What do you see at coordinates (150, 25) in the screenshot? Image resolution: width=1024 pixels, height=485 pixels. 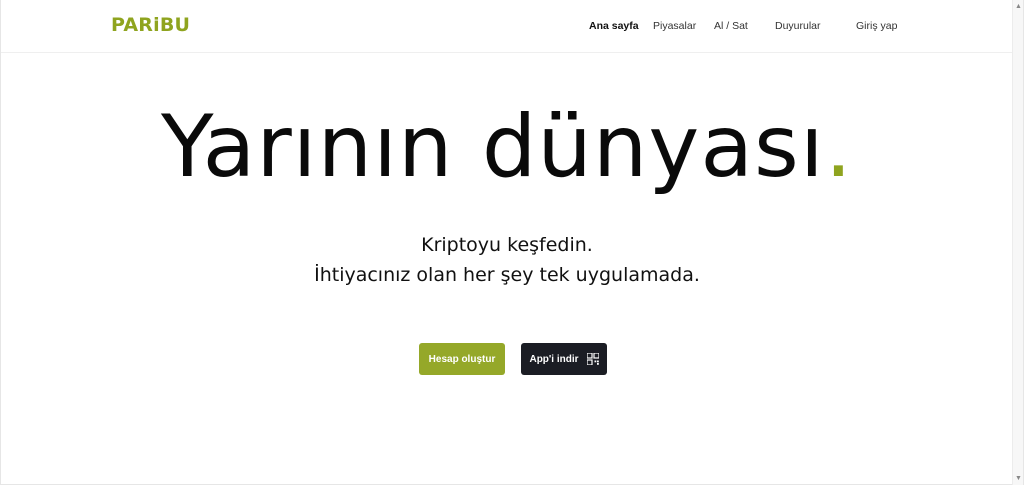 I see `paribu-logo: PARiBU` at bounding box center [150, 25].